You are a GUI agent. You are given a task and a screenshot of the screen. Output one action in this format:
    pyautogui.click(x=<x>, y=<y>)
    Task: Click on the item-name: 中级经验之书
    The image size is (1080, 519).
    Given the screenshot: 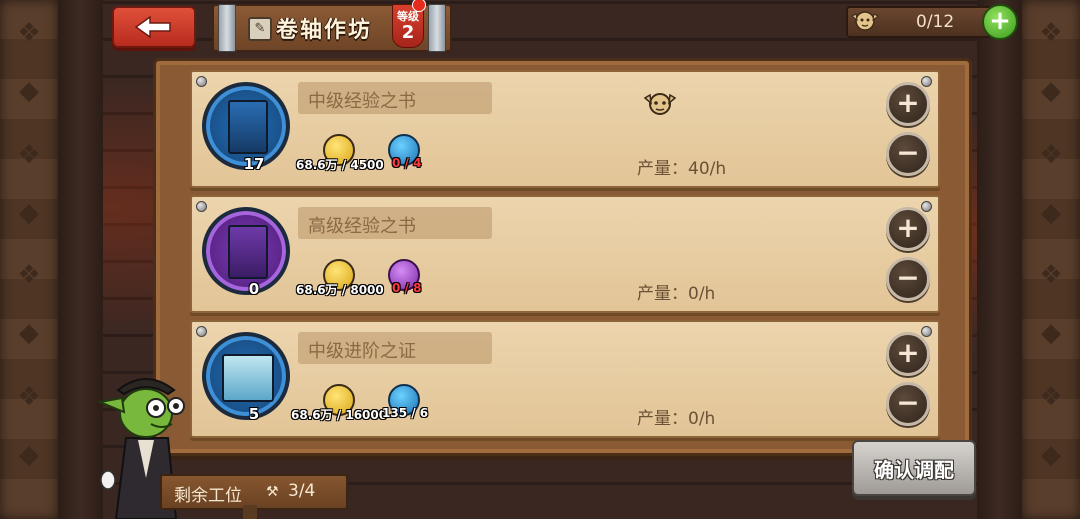 What is the action you would take?
    pyautogui.click(x=362, y=101)
    